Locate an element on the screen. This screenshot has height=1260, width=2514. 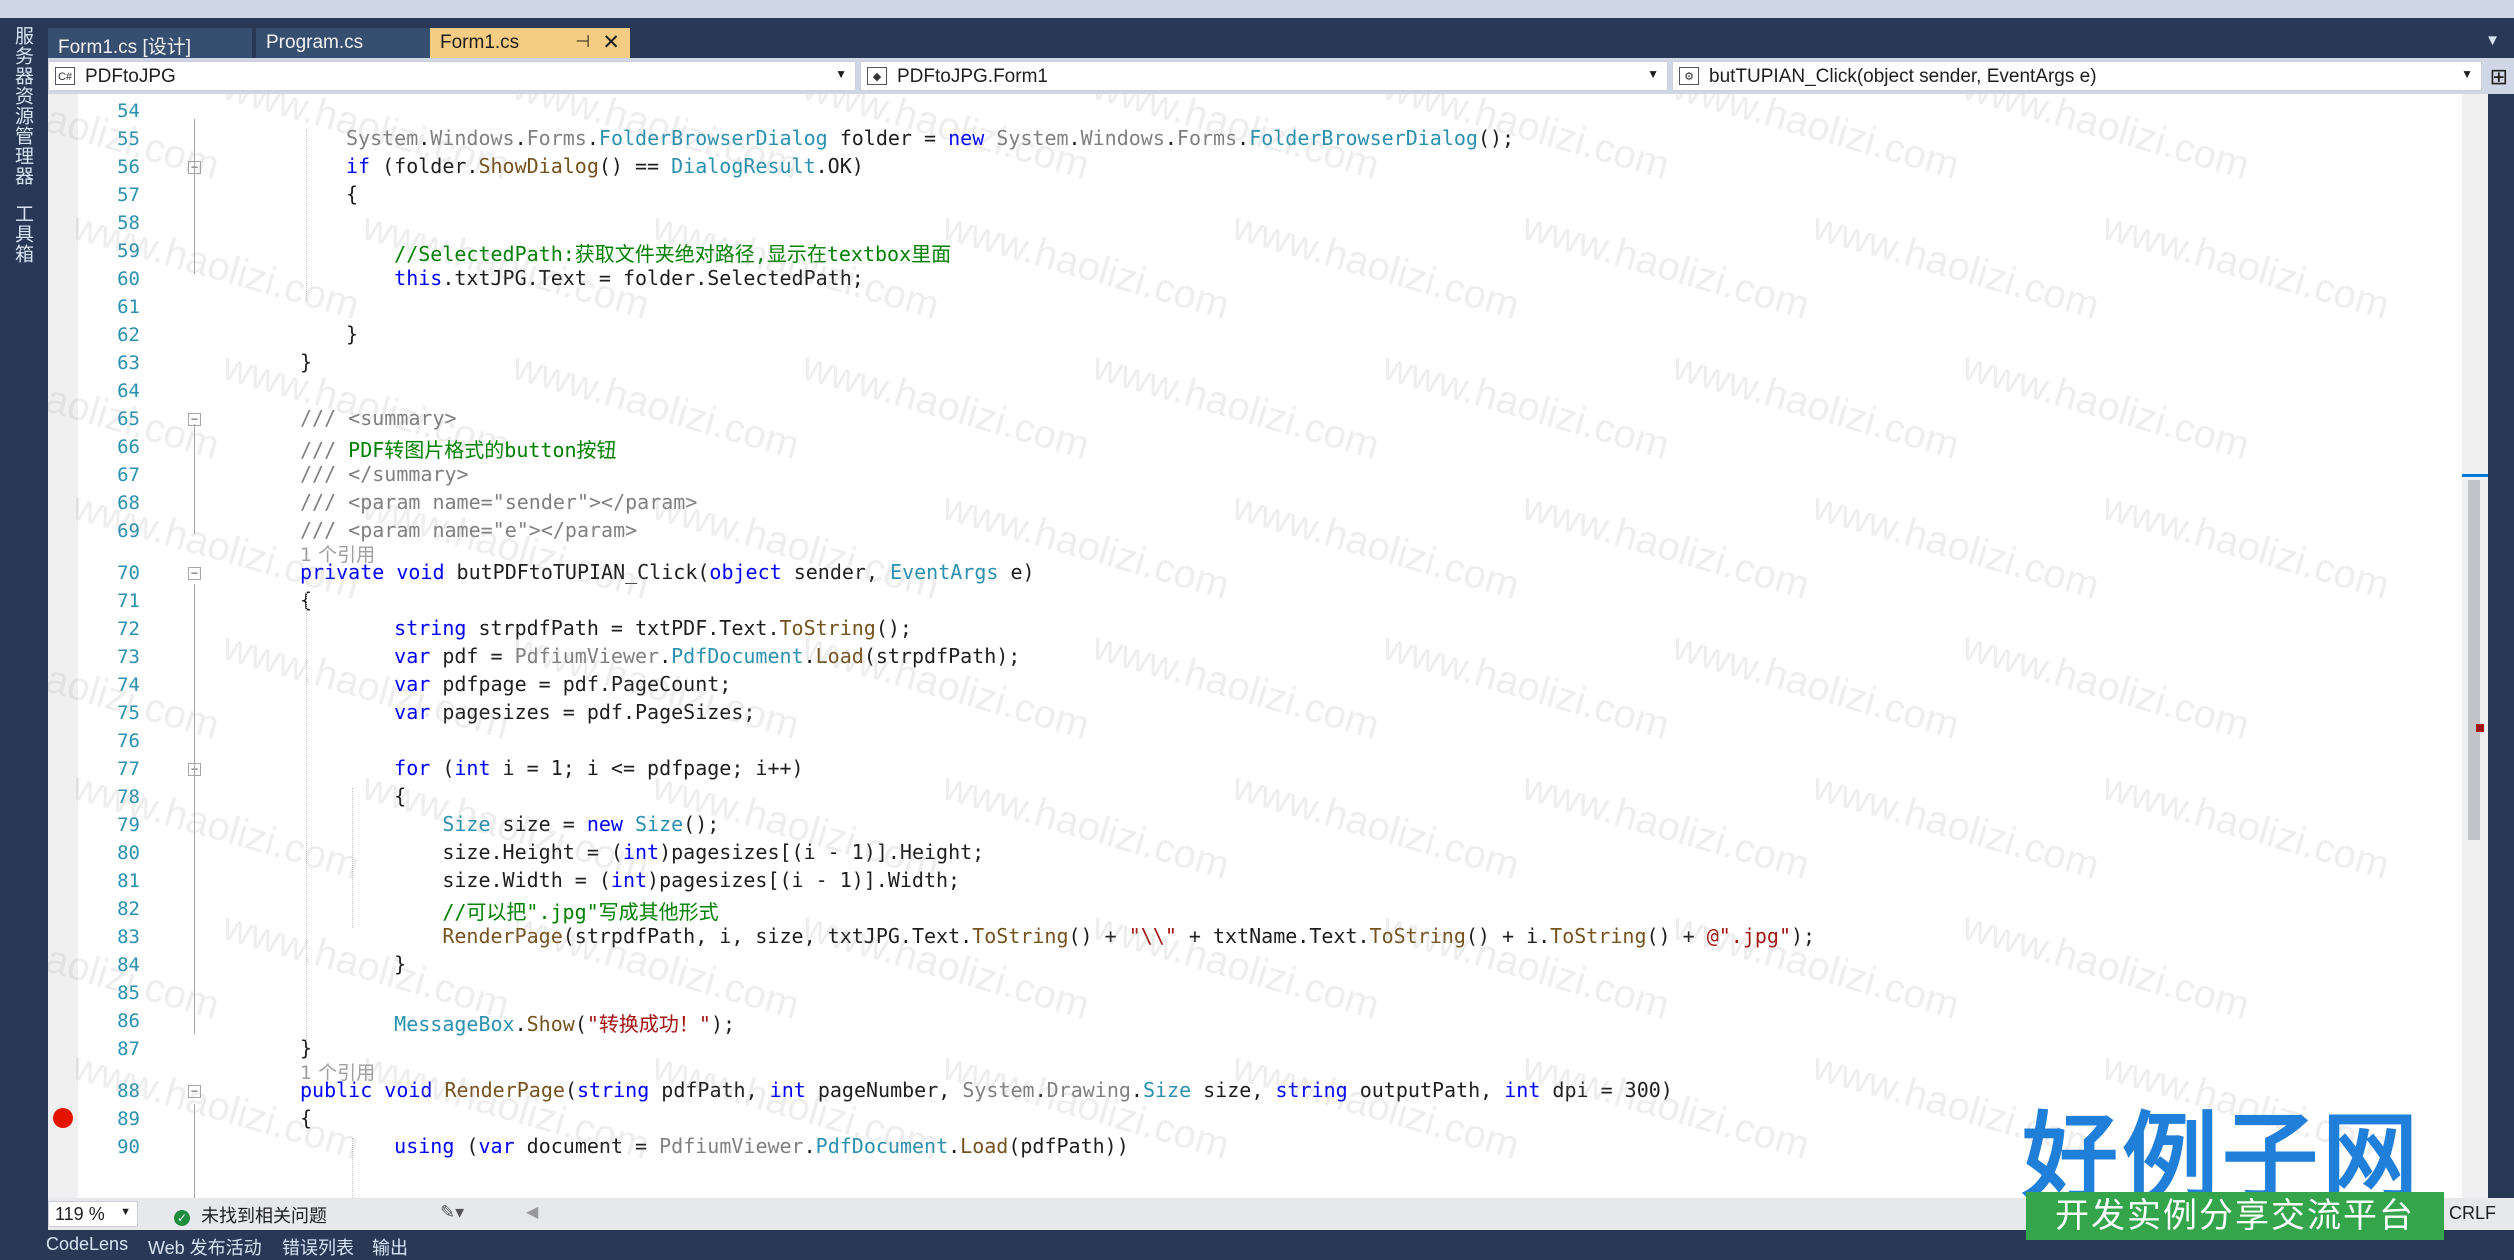
server-explorer-tab: 服务器资源管理器 is located at coordinates (23, 106).